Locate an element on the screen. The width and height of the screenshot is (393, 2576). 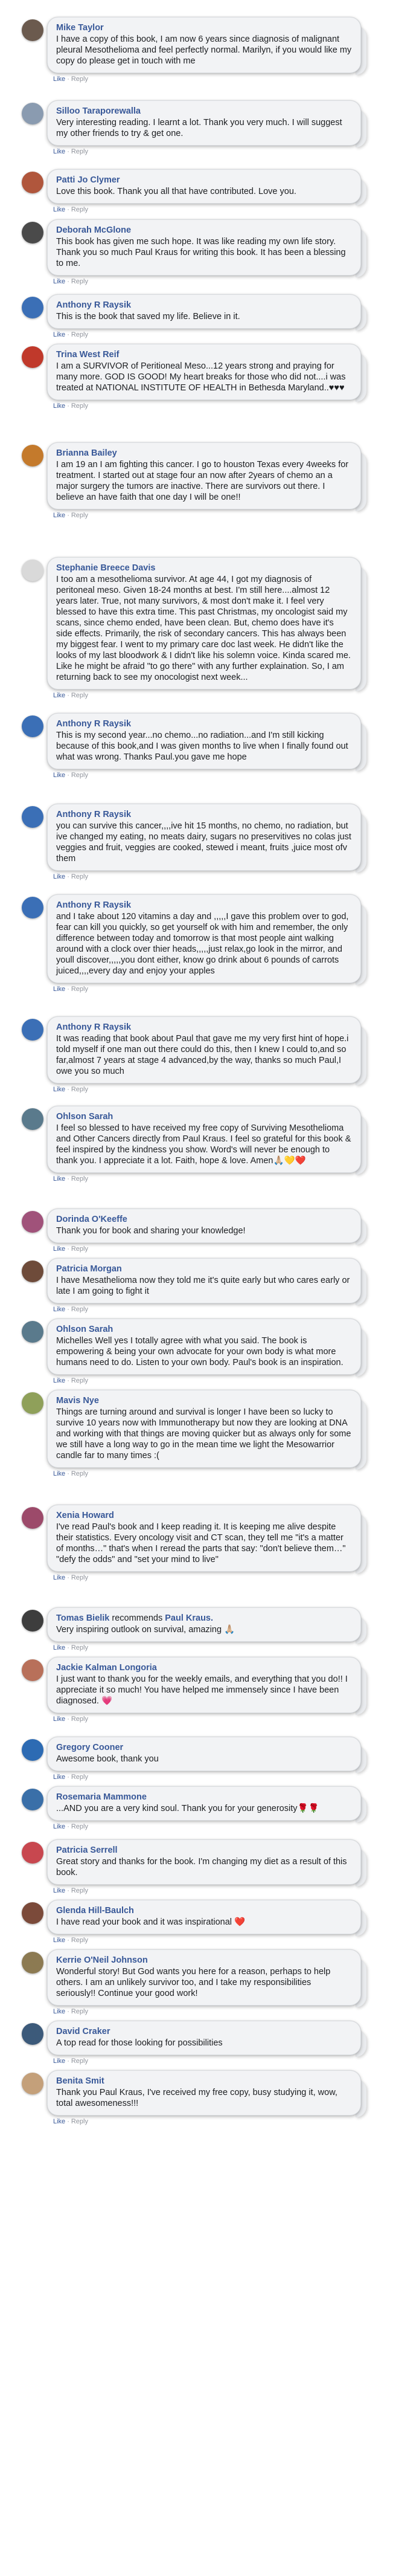
comment-author: Rosemaria Mammone is located at coordinates (204, 1798).